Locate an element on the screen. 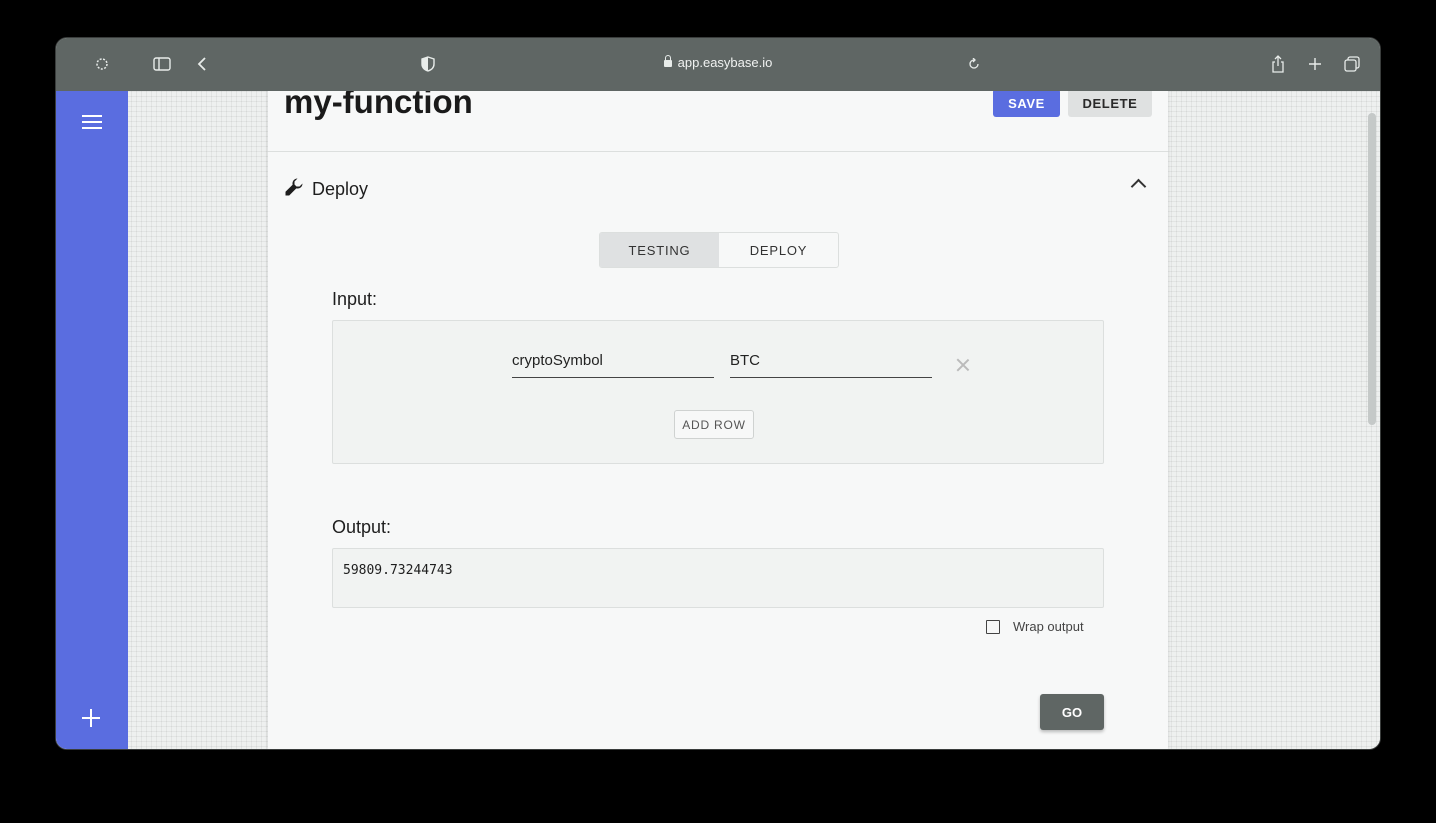  lock-icon is located at coordinates (667, 61).